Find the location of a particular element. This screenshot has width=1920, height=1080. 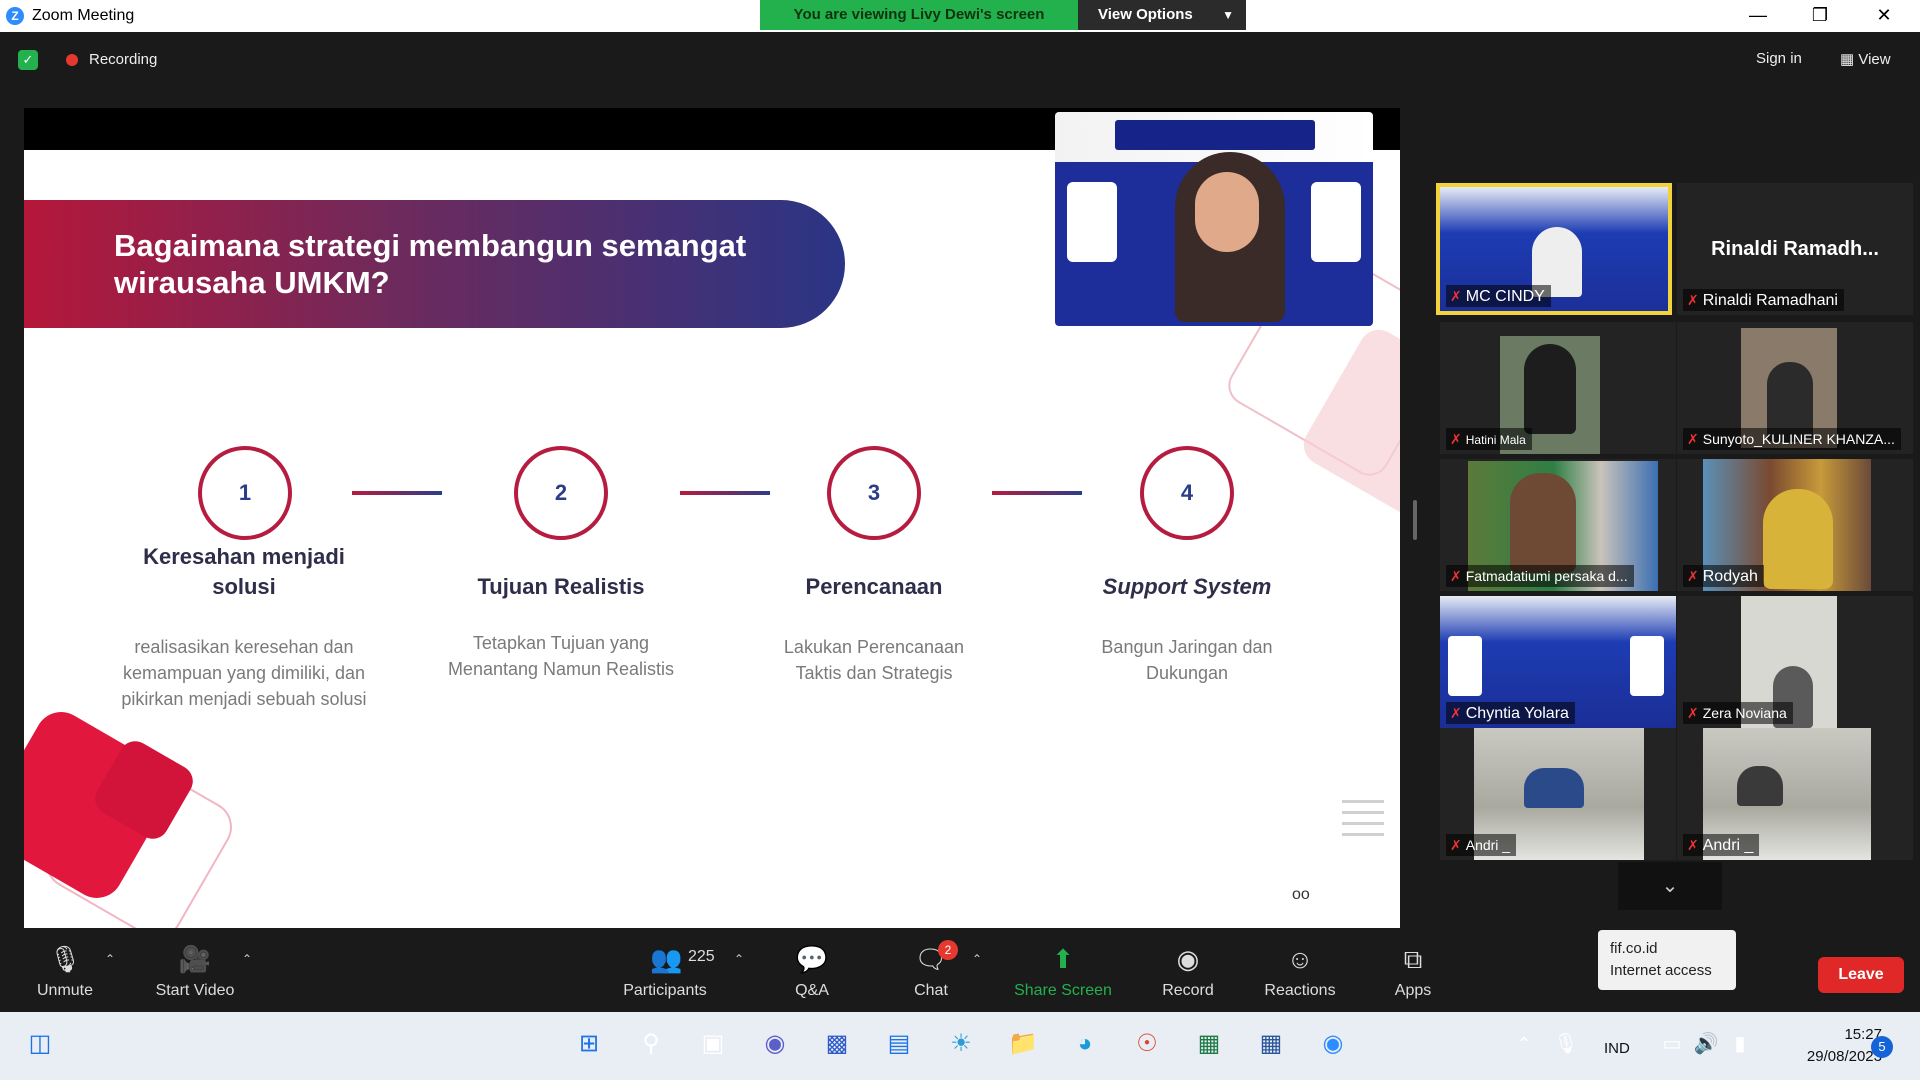

reactions-label: Reactions is located at coordinates (1300, 990).